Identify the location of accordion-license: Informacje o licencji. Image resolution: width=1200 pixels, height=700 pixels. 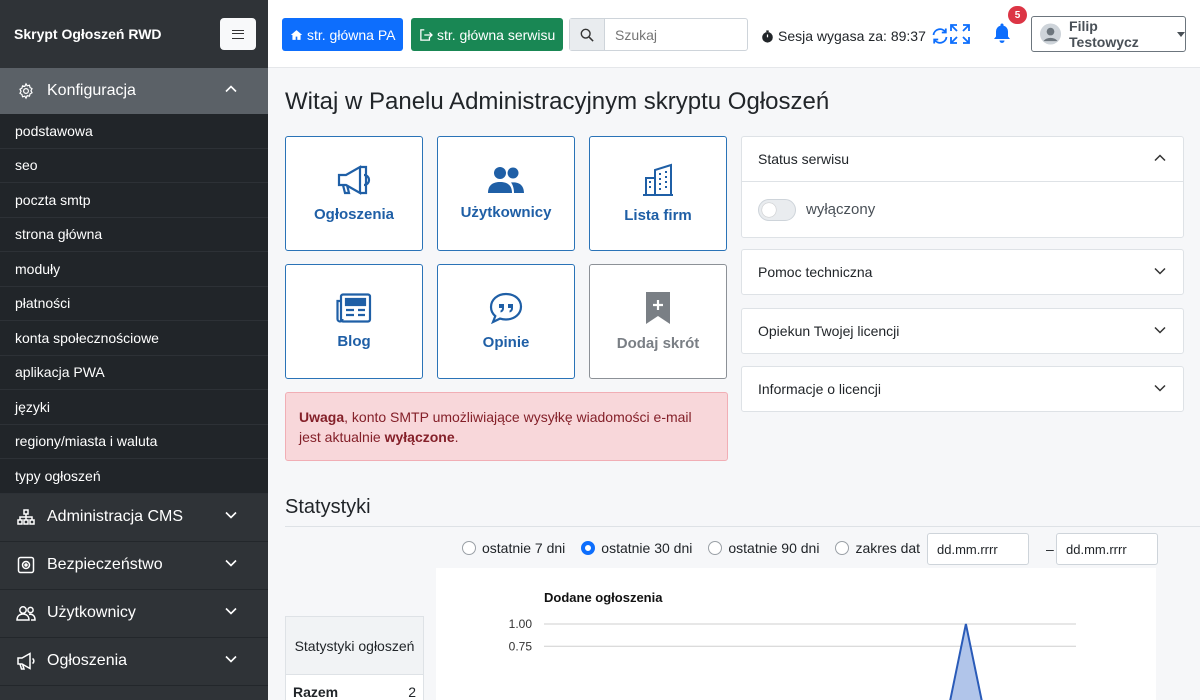
(962, 389).